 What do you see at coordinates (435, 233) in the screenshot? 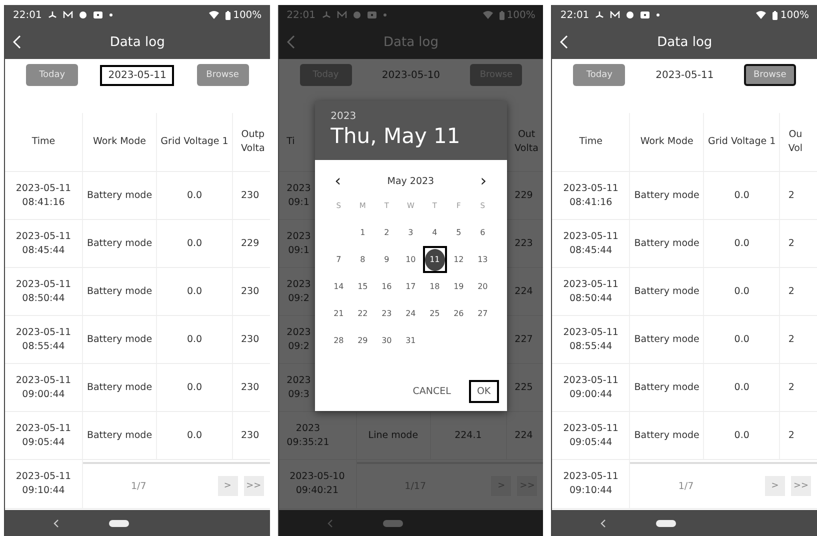
I see `calendar-day: 4` at bounding box center [435, 233].